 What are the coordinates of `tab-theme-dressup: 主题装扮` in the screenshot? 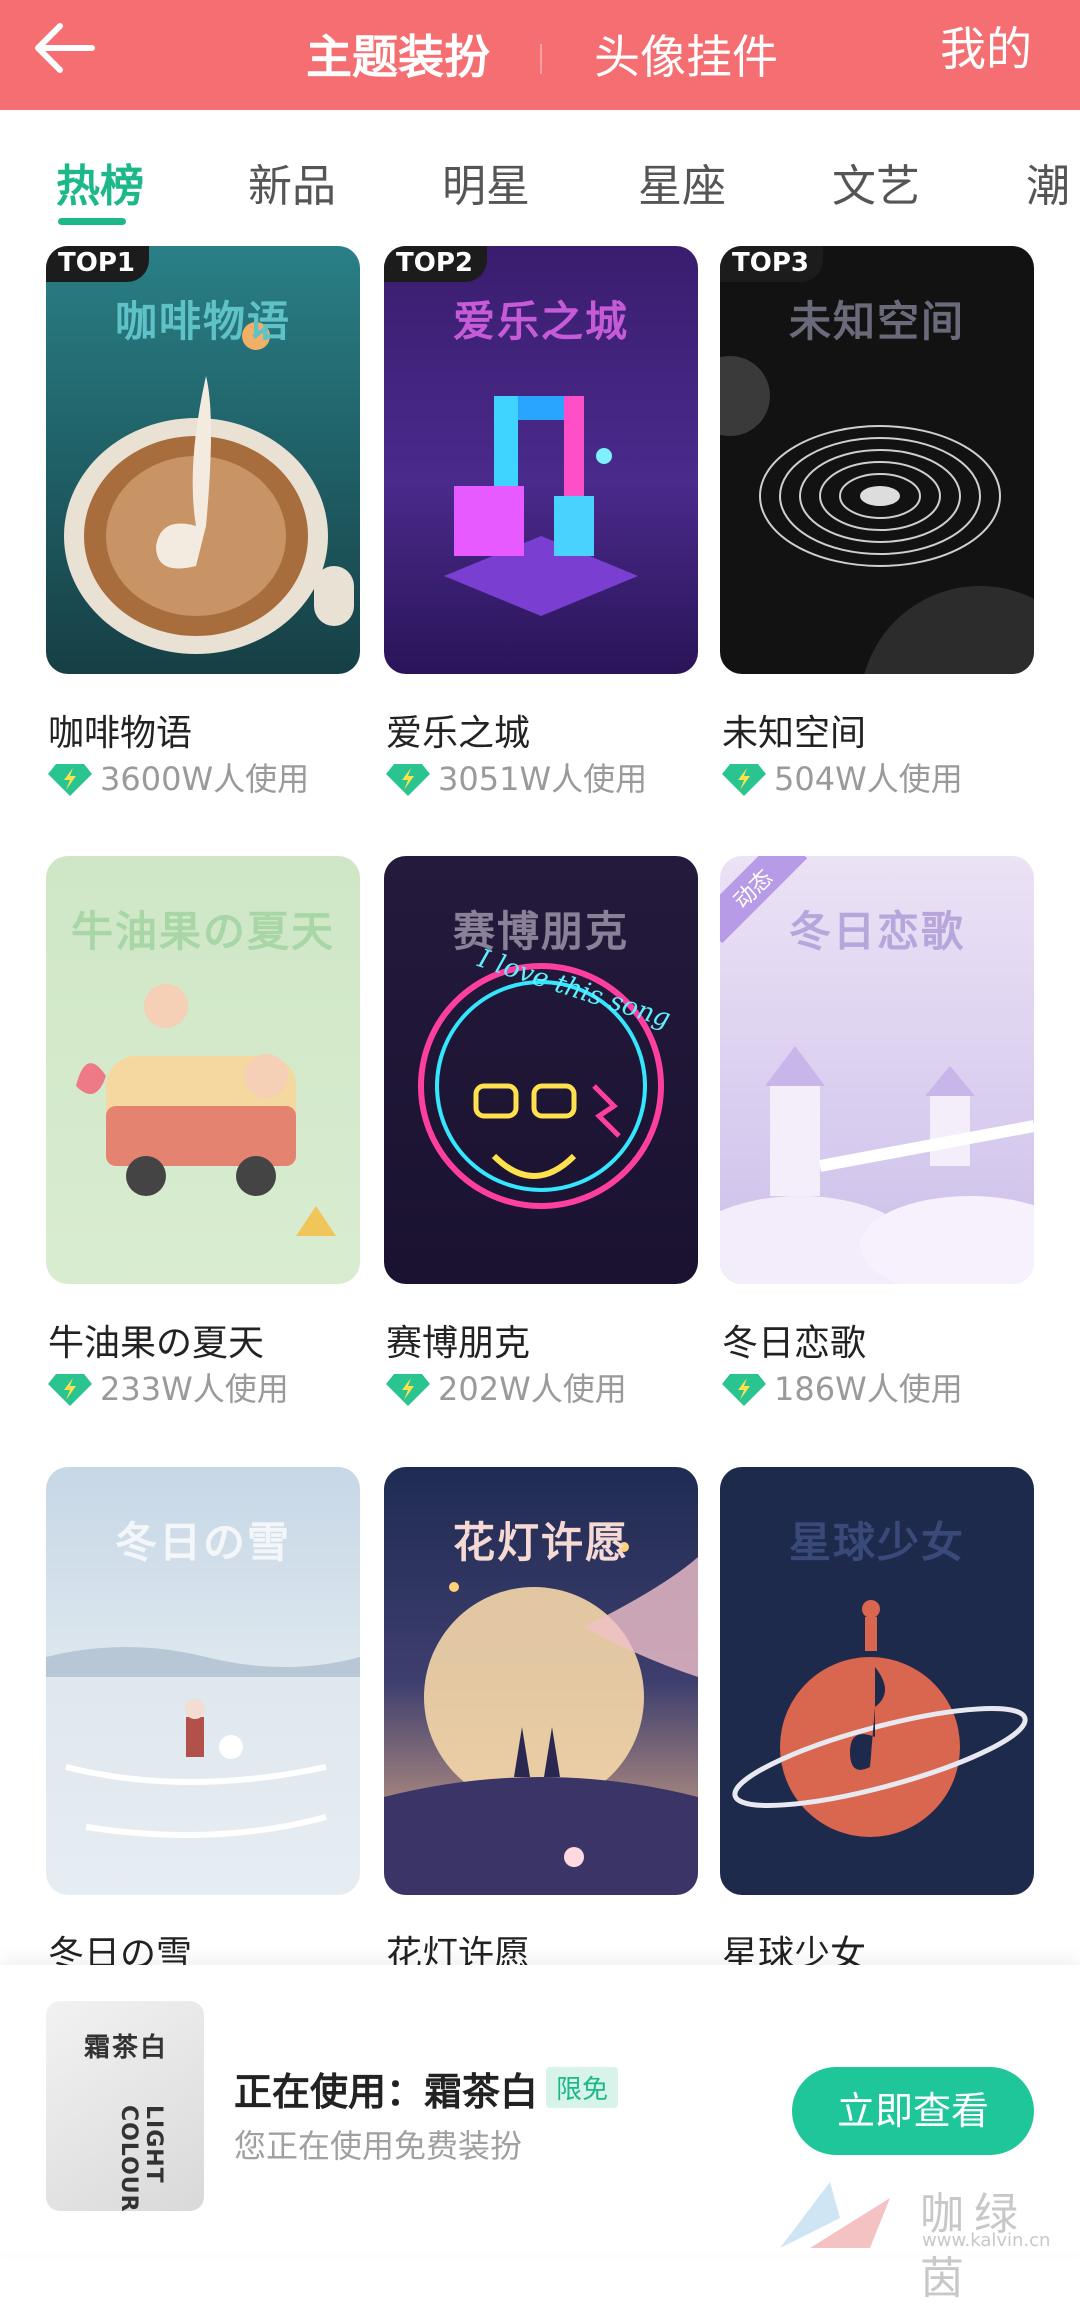 It's located at (398, 57).